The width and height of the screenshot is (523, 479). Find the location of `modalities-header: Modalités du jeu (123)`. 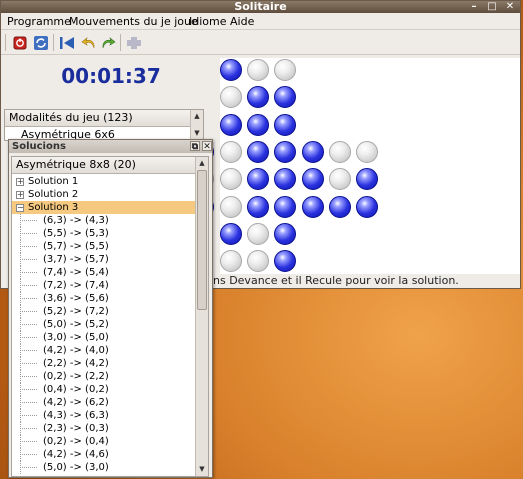

modalities-header: Modalités du jeu (123) is located at coordinates (97, 118).